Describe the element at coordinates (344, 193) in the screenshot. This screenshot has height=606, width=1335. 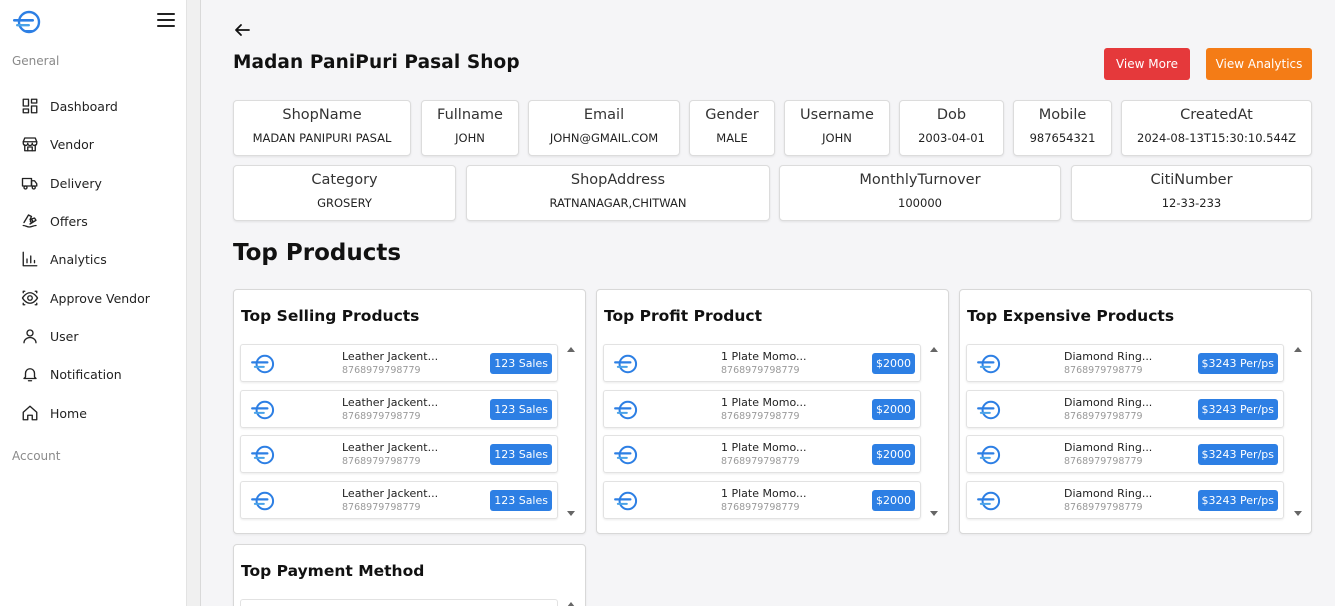
I see `info-card-category: Category GROSERY` at that location.